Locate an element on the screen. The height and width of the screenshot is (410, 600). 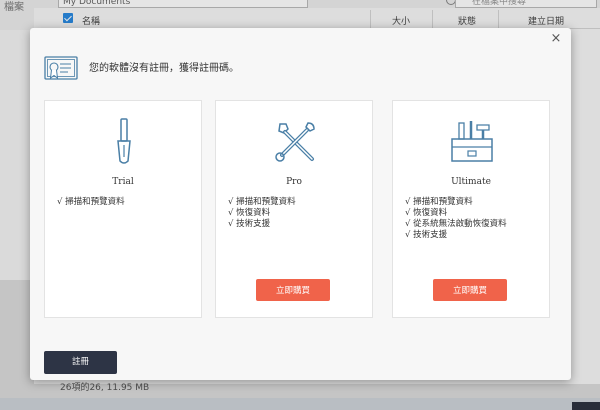
screwdriver-icon is located at coordinates (124, 141).